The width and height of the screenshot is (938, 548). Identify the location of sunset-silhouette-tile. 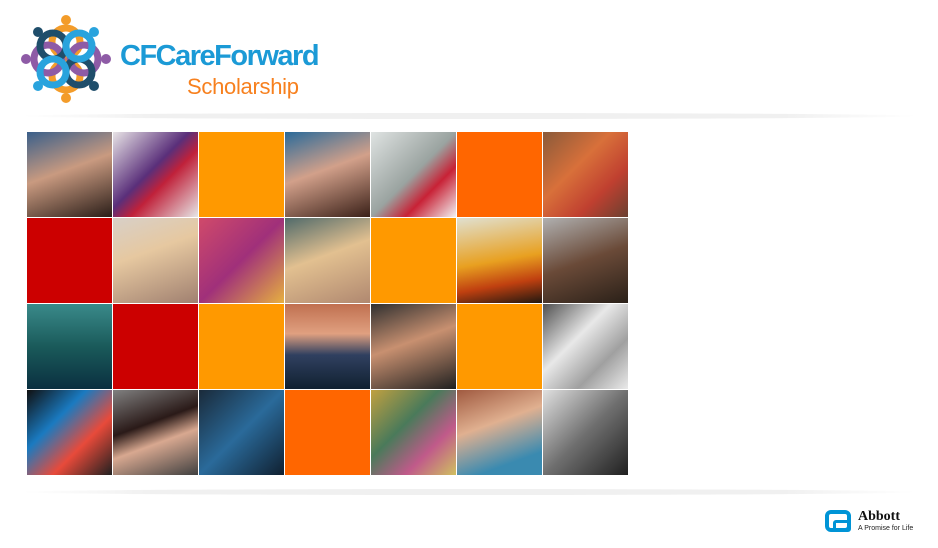
(499, 260).